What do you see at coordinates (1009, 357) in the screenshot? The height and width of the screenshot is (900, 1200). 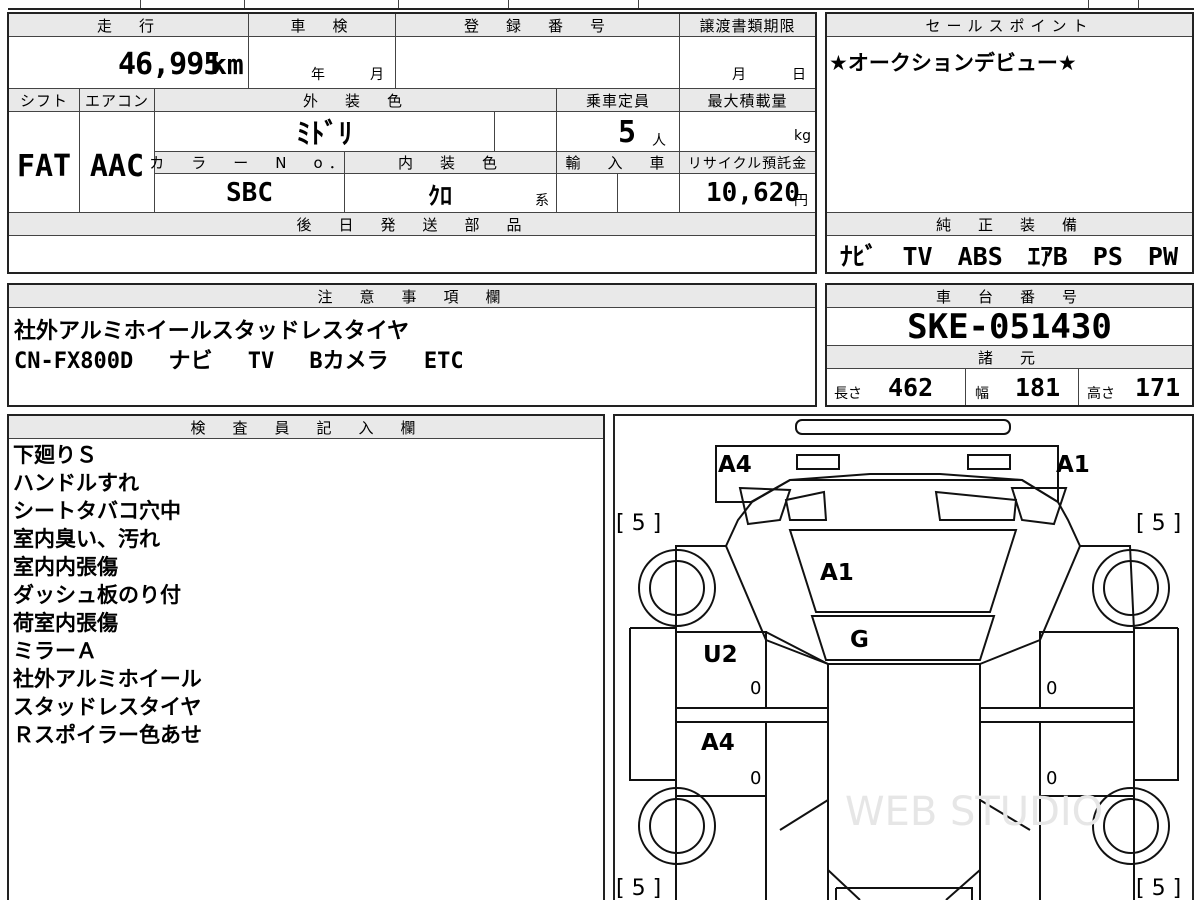 I see `dimensions-header: 諸 元` at bounding box center [1009, 357].